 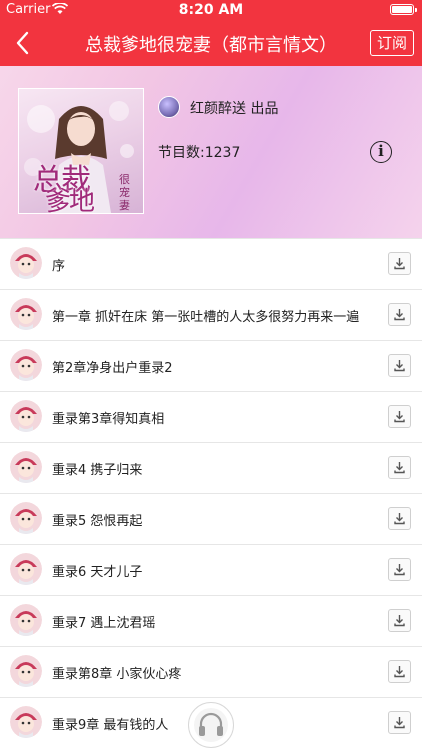 I want to click on episode-row: 重录第3章得知真相, so click(x=211, y=416).